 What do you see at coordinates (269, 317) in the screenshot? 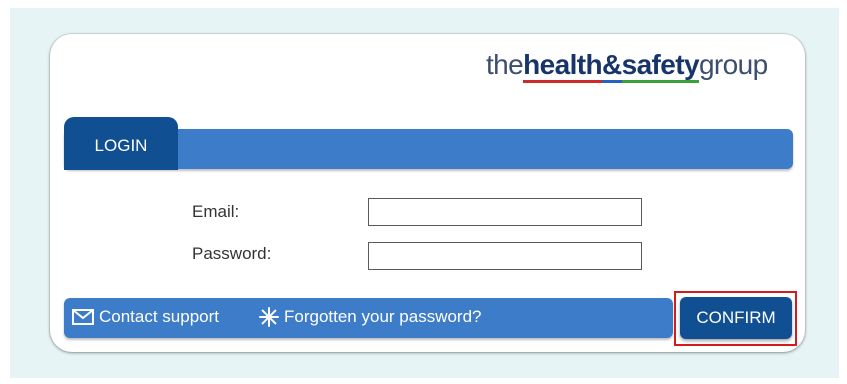
I see `asterisk-icon` at bounding box center [269, 317].